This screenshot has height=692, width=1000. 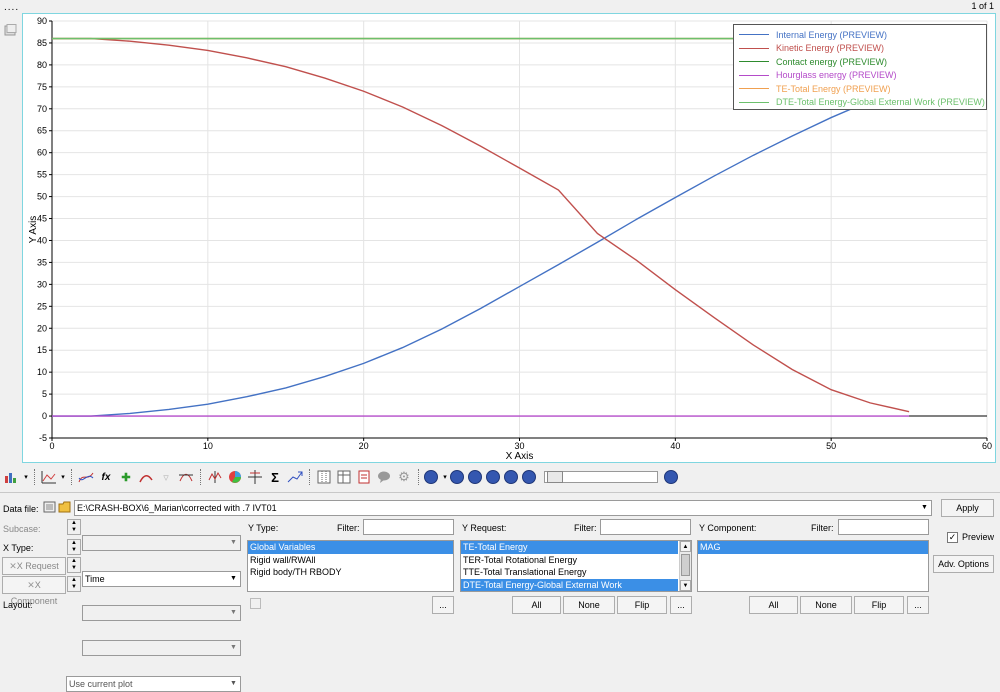 What do you see at coordinates (484, 528) in the screenshot?
I see `yrequest-label: Y Request:` at bounding box center [484, 528].